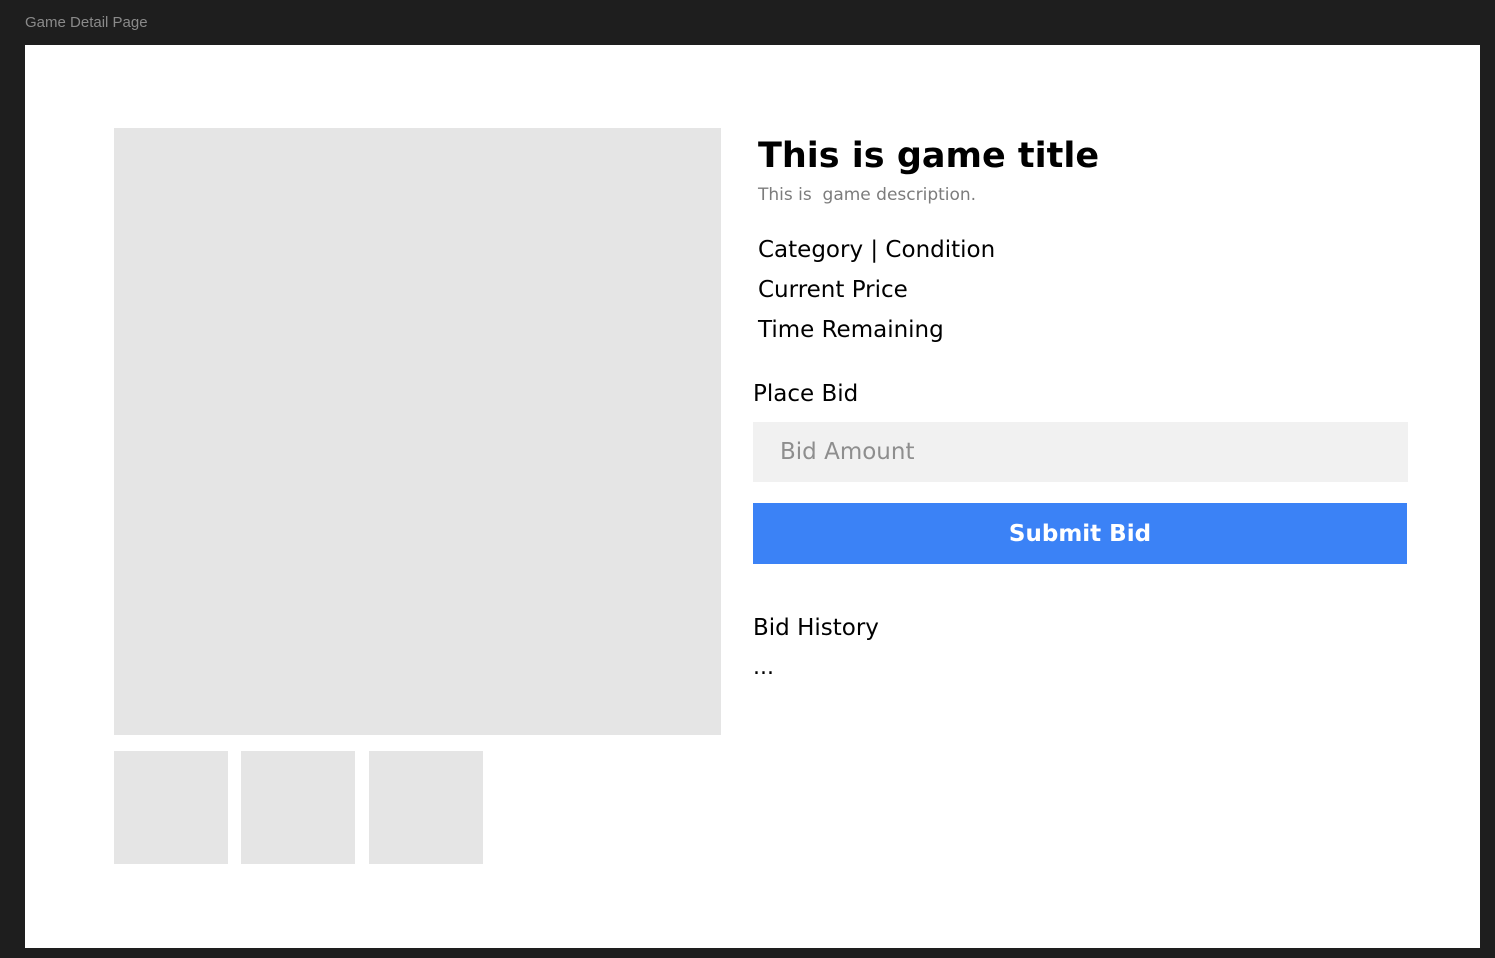 Image resolution: width=1495 pixels, height=958 pixels. Describe the element at coordinates (833, 290) in the screenshot. I see `current-price: Current Price` at that location.